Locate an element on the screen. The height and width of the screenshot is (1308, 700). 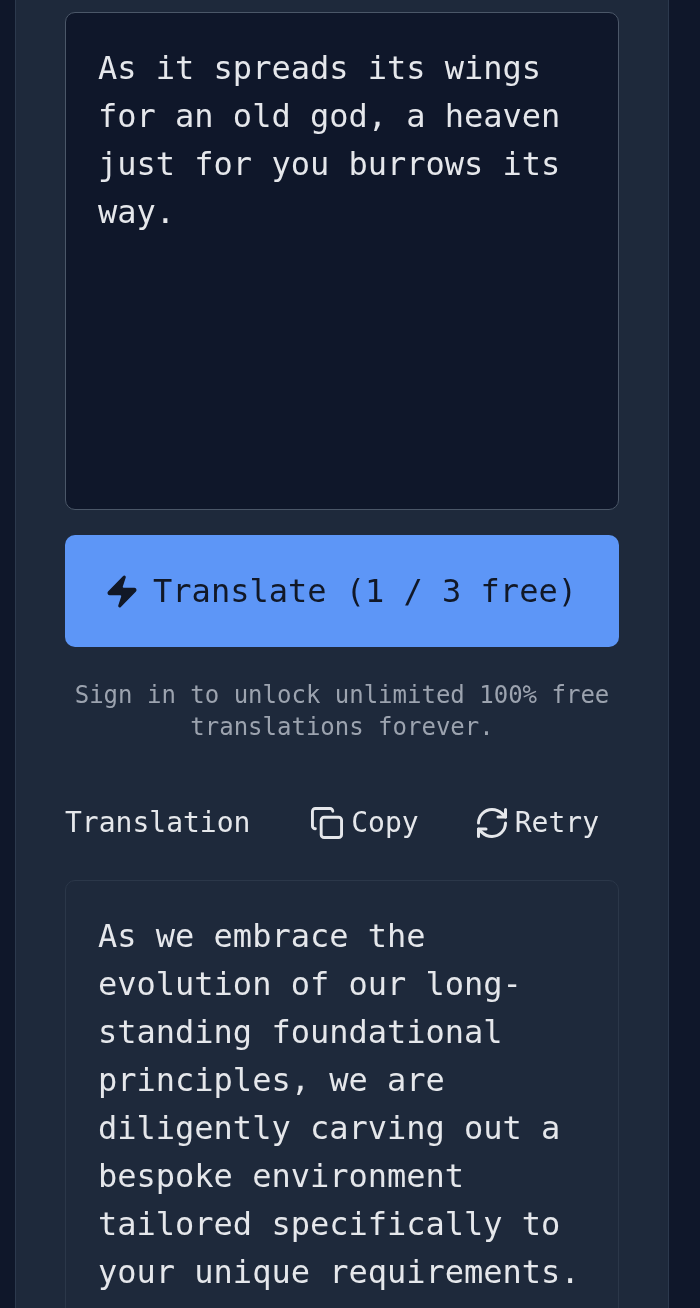
copy-button: Copy is located at coordinates (365, 823).